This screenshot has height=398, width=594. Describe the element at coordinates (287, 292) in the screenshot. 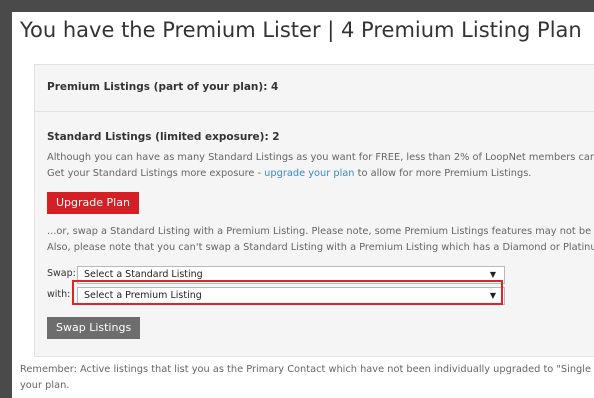

I see `highlight-frame` at that location.